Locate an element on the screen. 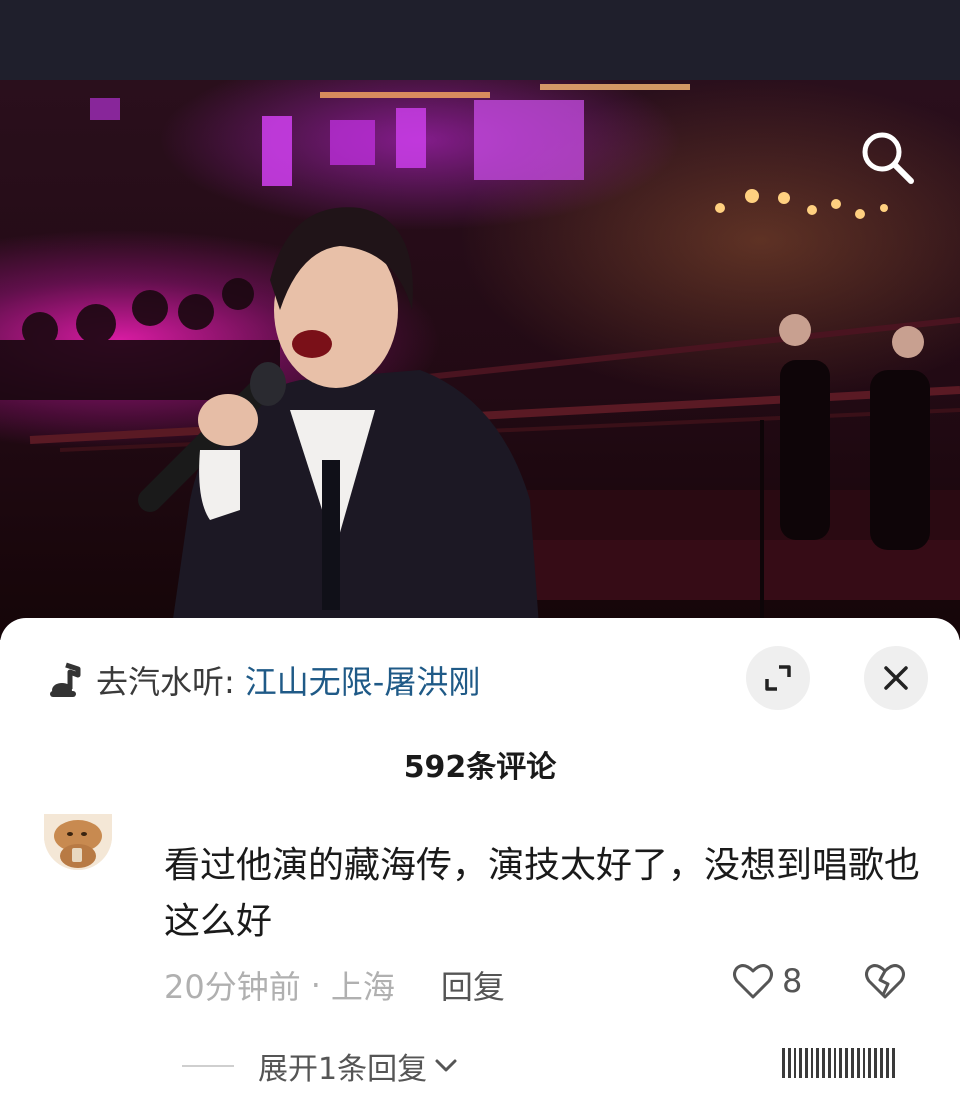 The image size is (960, 1096). search-icon is located at coordinates (888, 158).